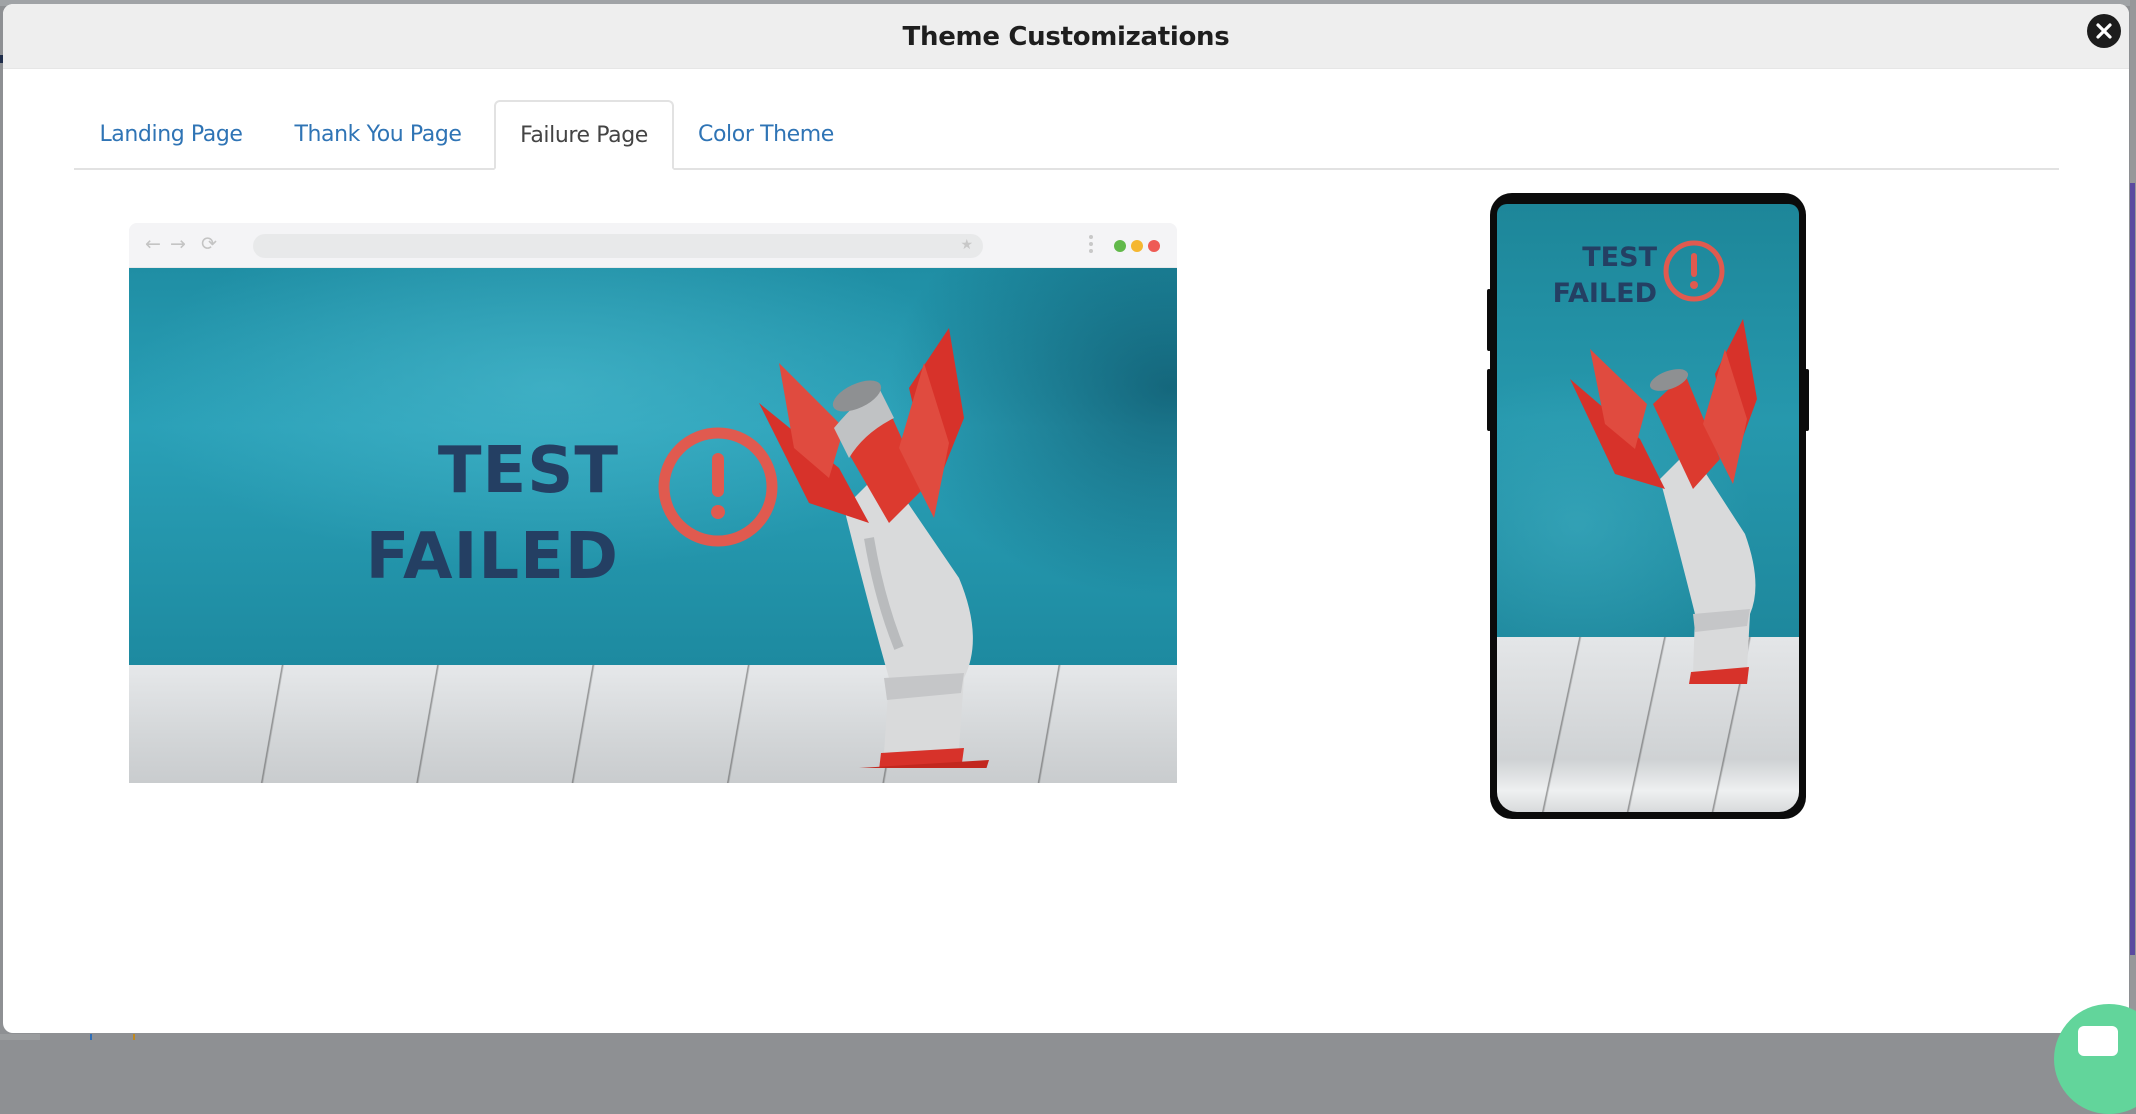 This screenshot has height=1114, width=2136. Describe the element at coordinates (1489, 320) in the screenshot. I see `phone-volume-up-button` at that location.